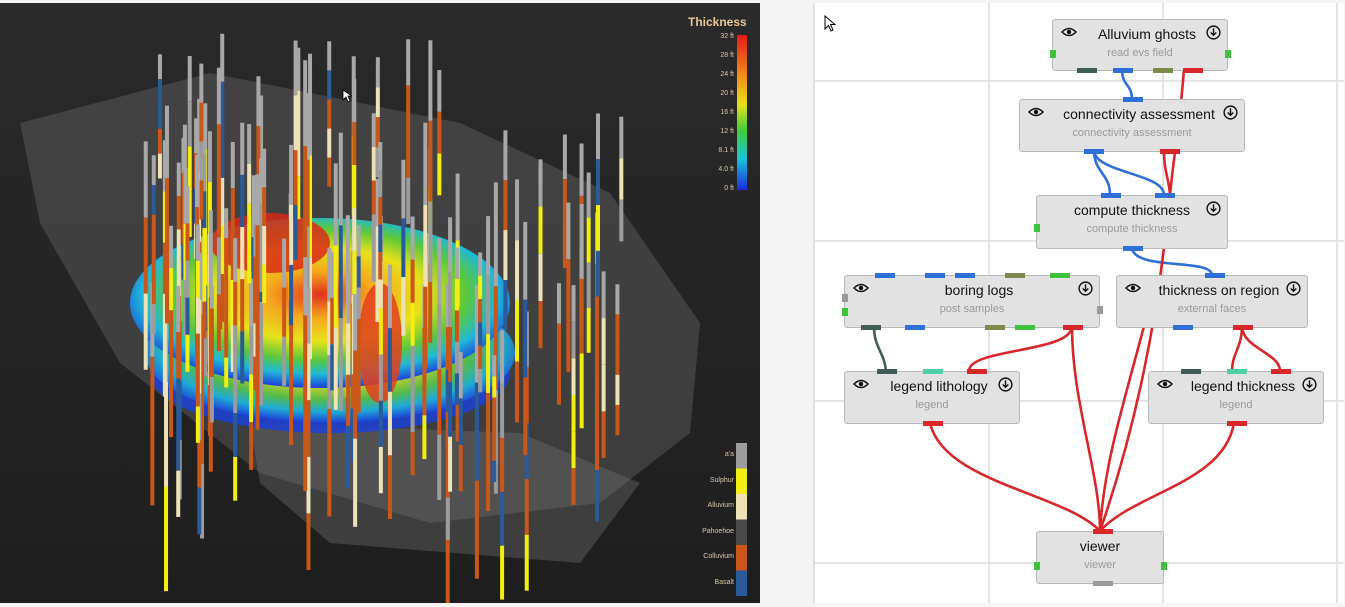  Describe the element at coordinates (1212, 301) in the screenshot. I see `node-thickness-region: thickness on region external faces` at that location.